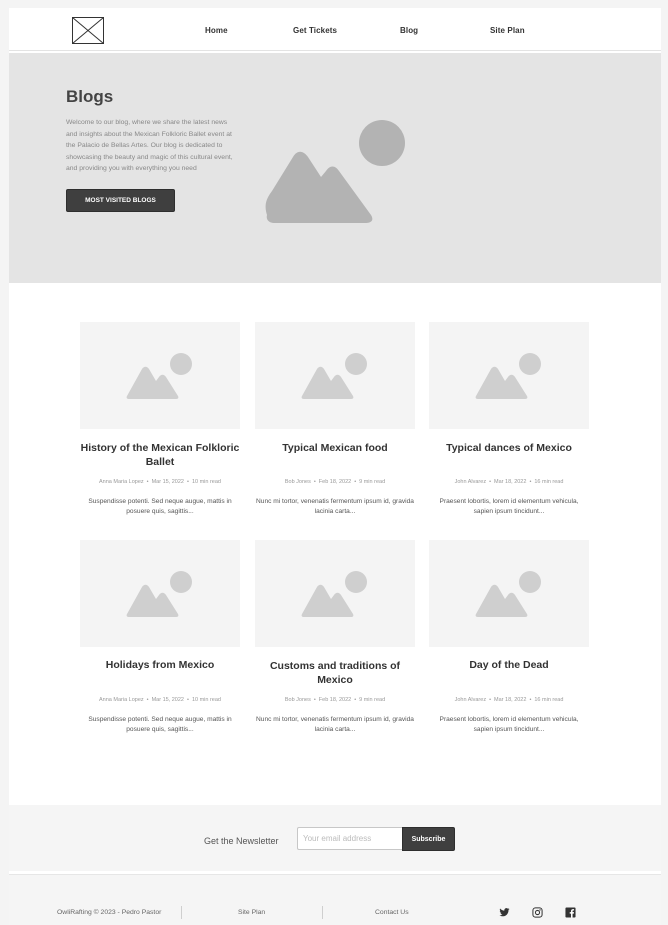 The image size is (668, 925). Describe the element at coordinates (509, 665) in the screenshot. I see `card-title: Day of the Dead` at that location.